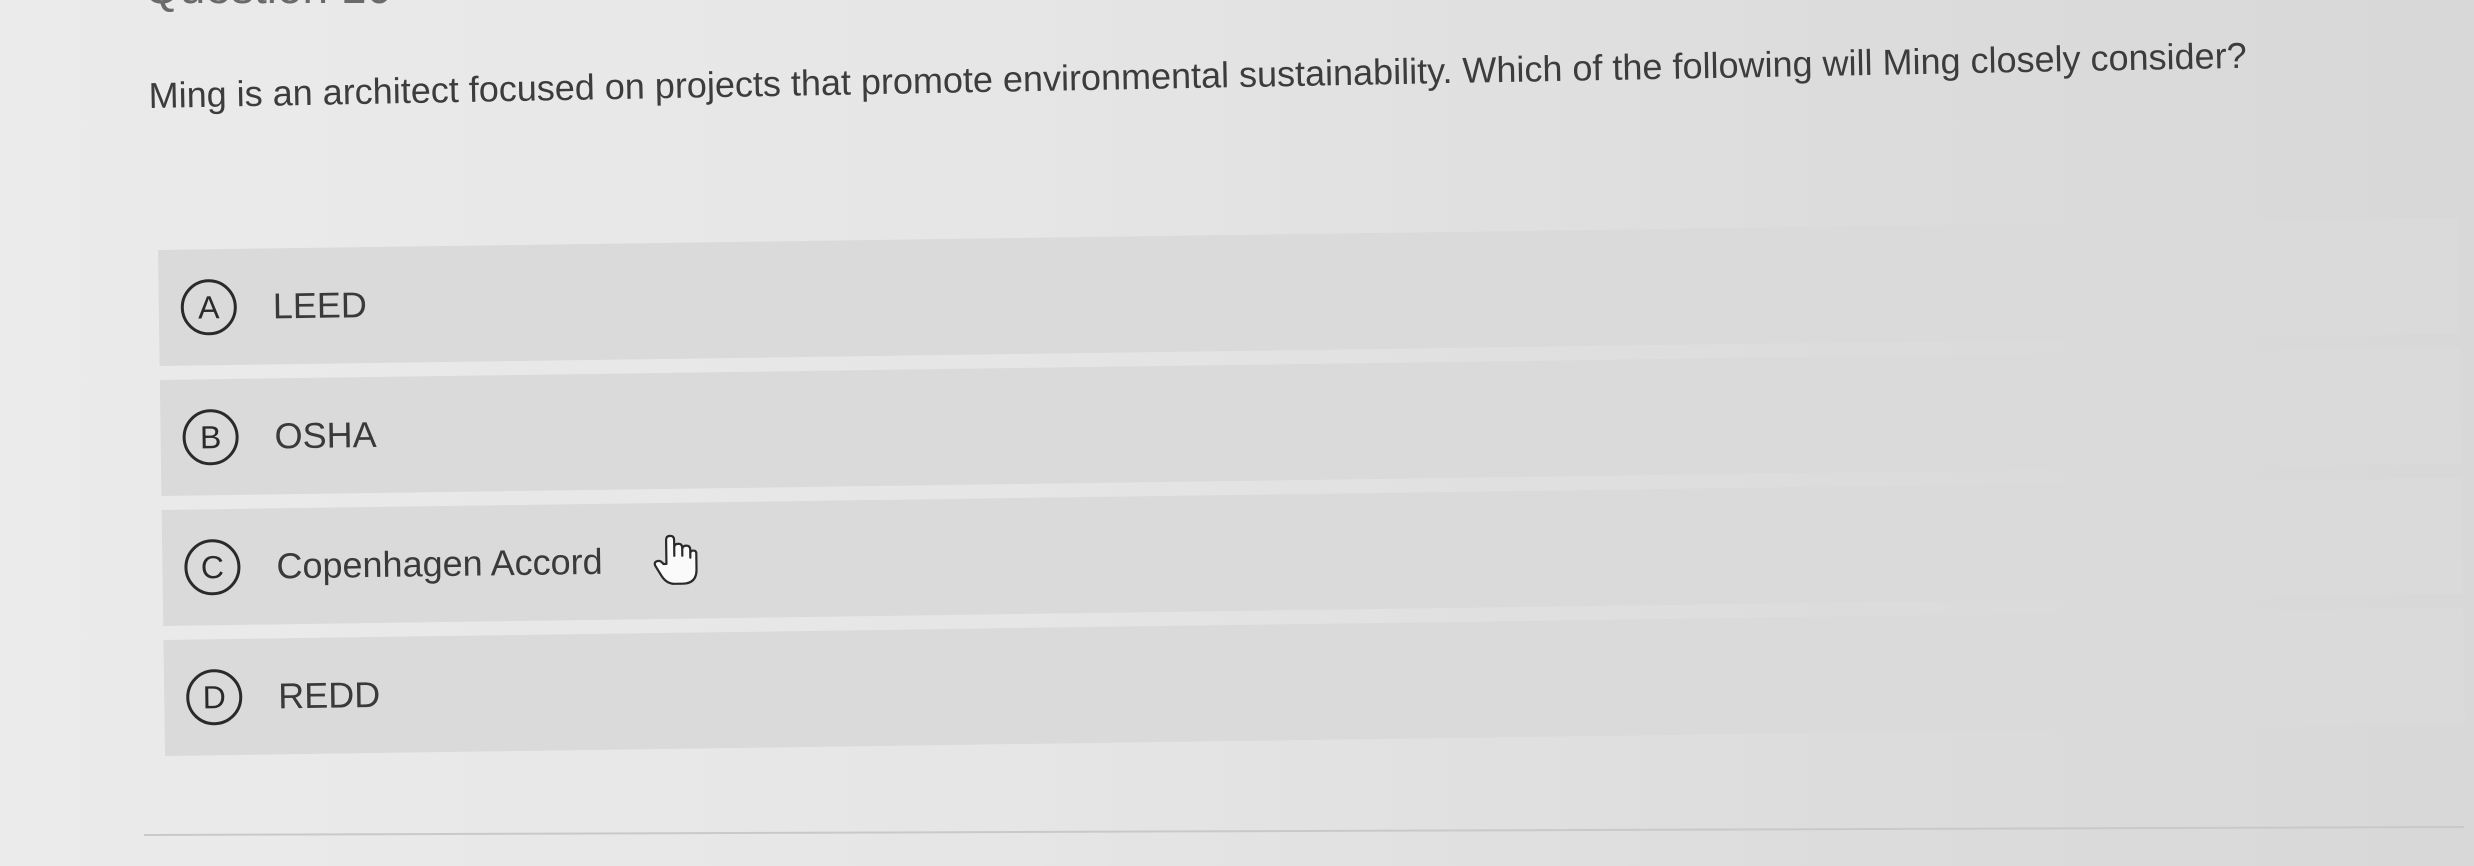 This screenshot has height=866, width=2474. I want to click on option-a-label: LEED, so click(320, 305).